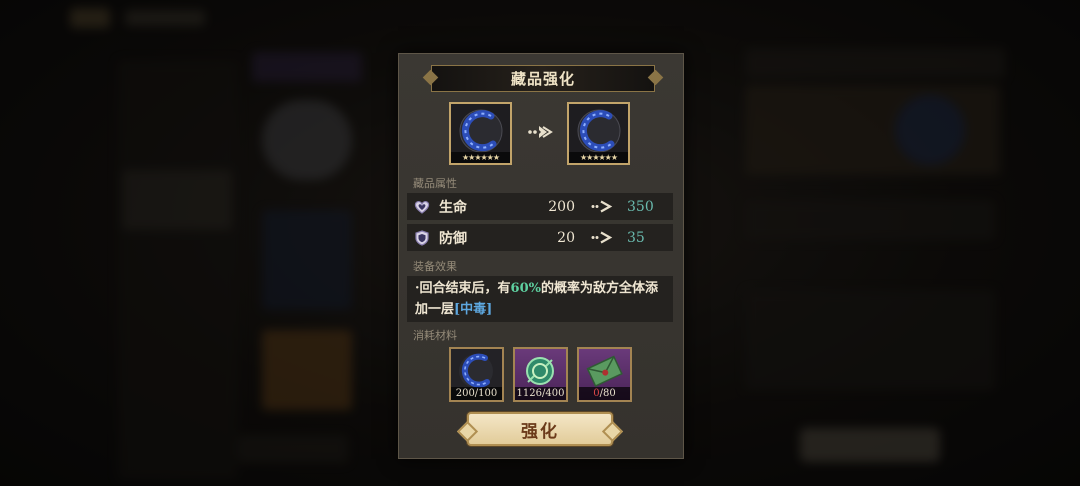 The height and width of the screenshot is (486, 1080). I want to click on stat-current-value: 20, so click(566, 237).